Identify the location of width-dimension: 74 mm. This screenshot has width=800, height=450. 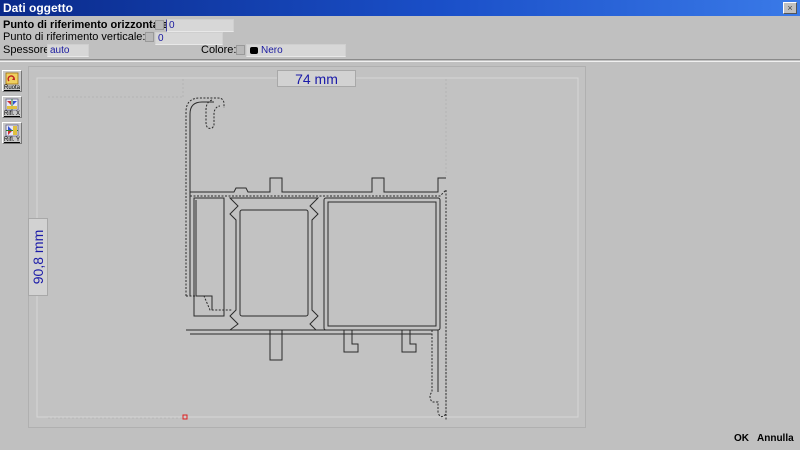
(316, 78).